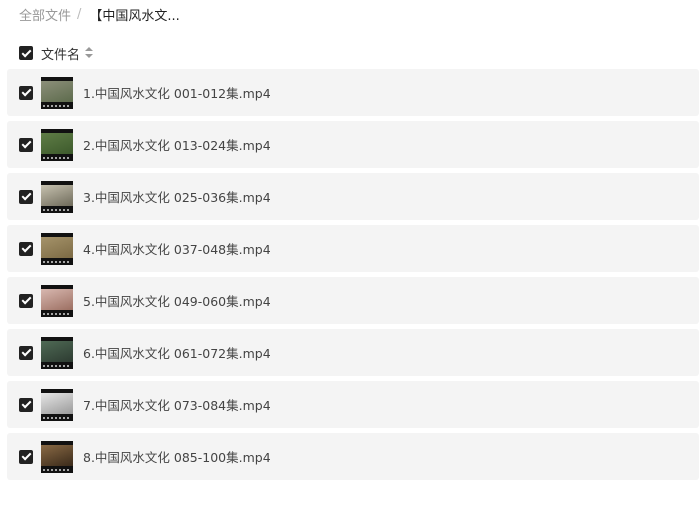 The height and width of the screenshot is (512, 699). Describe the element at coordinates (177, 456) in the screenshot. I see `file-name: 8.中国风水文化 085-100集.mp4` at that location.